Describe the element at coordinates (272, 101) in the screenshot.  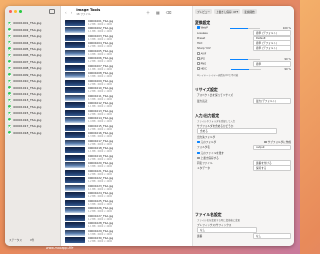
I see `resize-size-select: 最大(デフォルト)` at that location.